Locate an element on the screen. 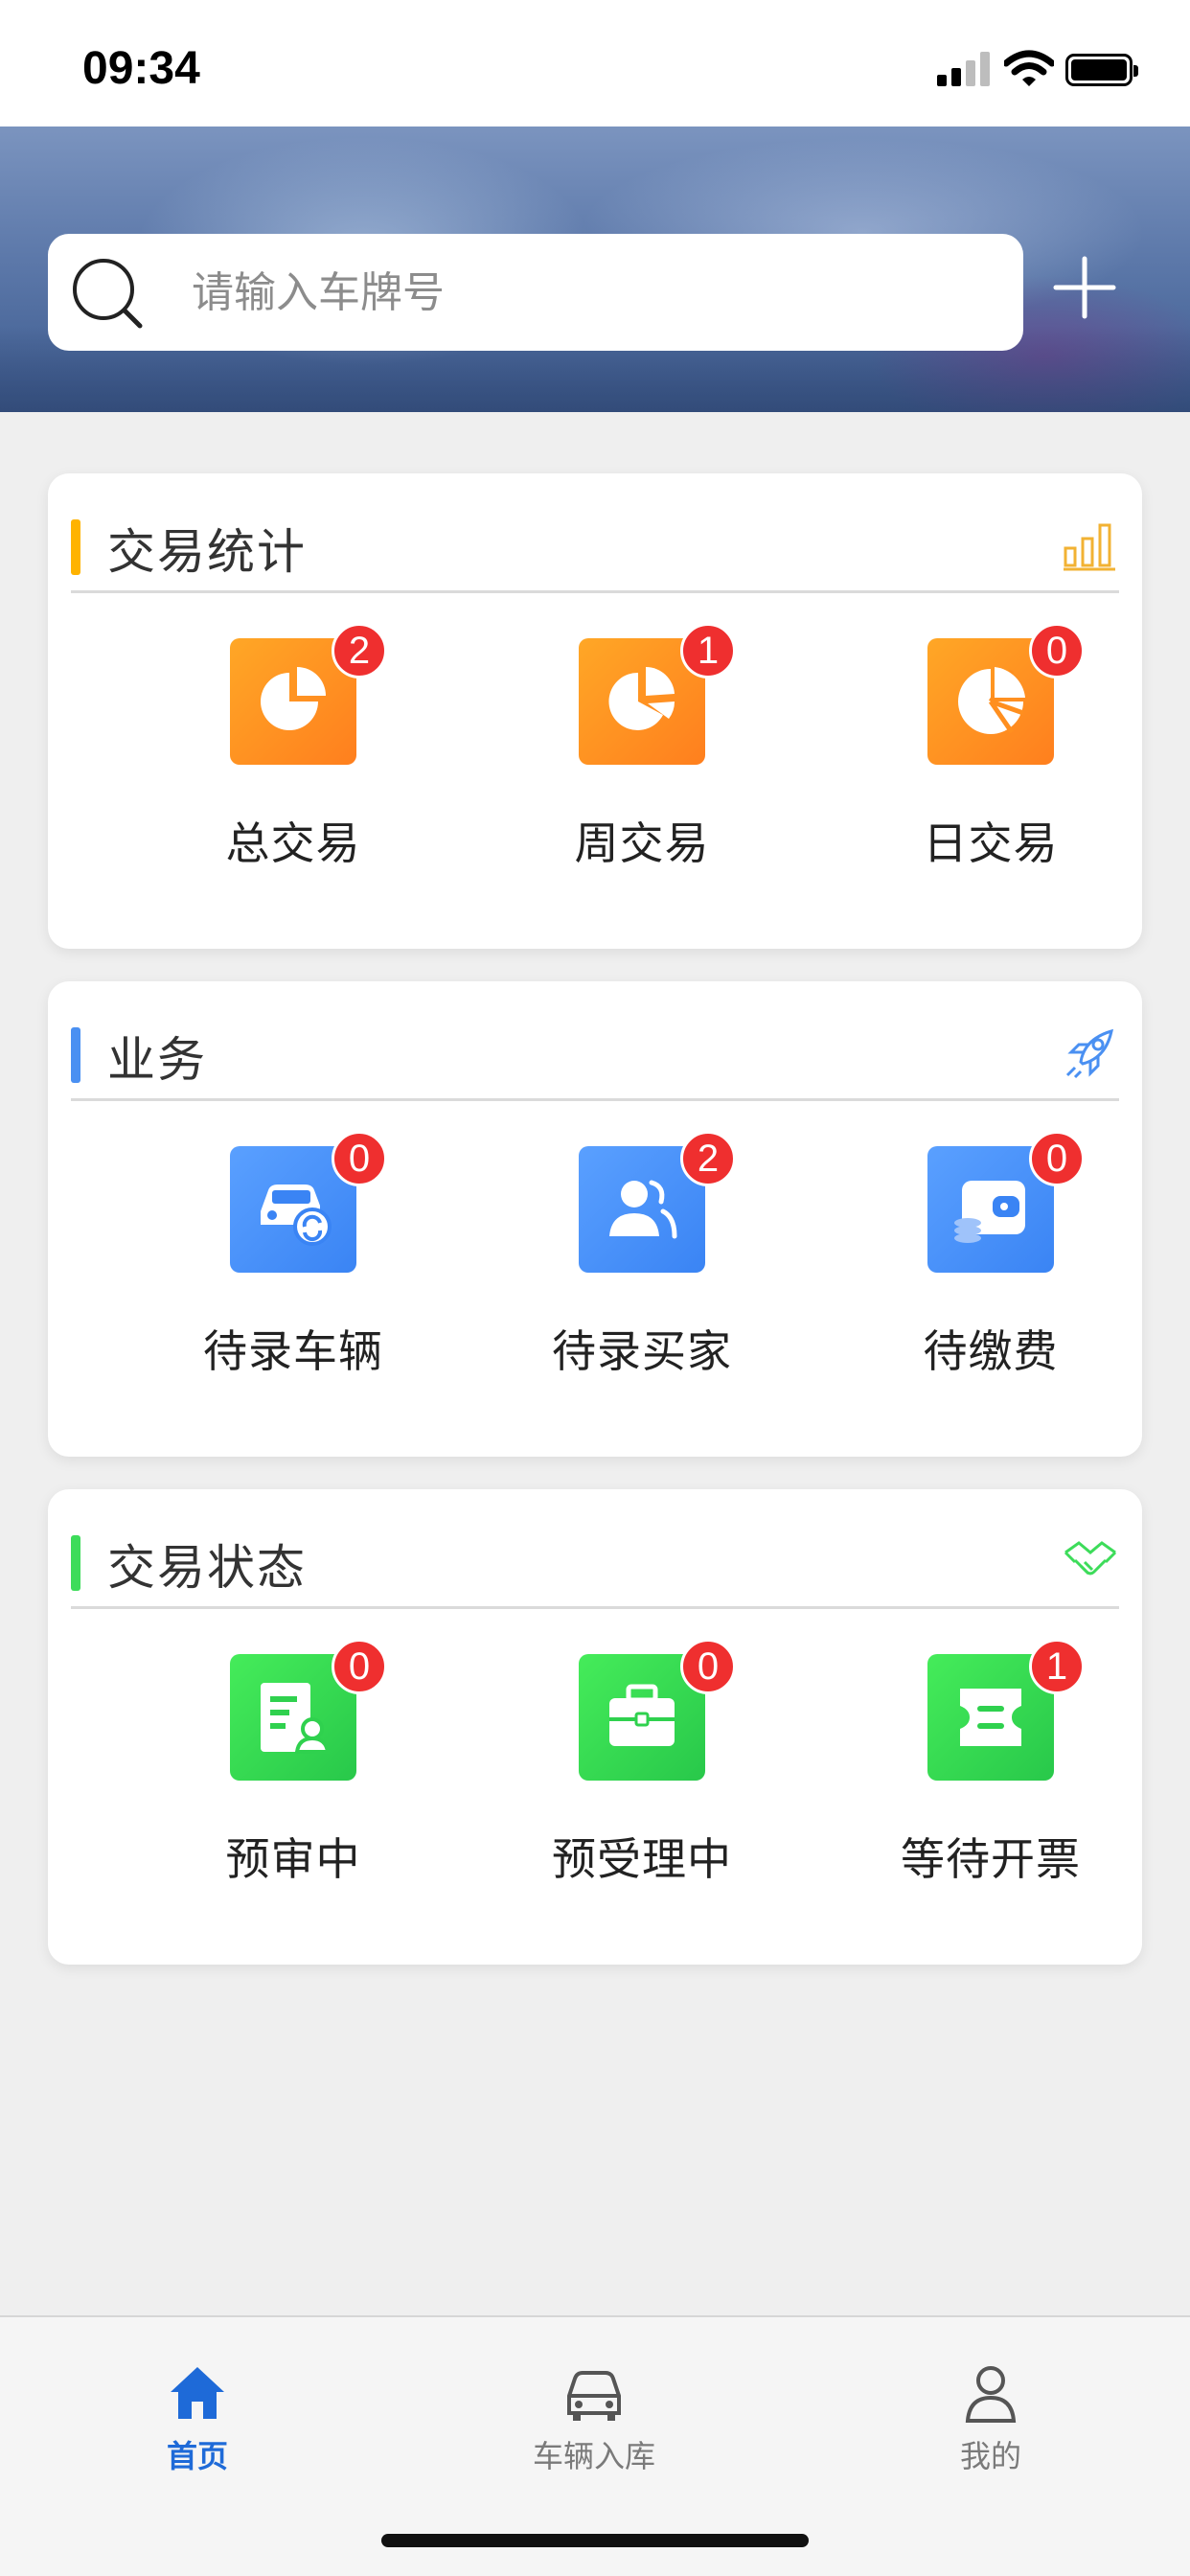 Image resolution: width=1190 pixels, height=2576 pixels. search-input is located at coordinates (594, 292).